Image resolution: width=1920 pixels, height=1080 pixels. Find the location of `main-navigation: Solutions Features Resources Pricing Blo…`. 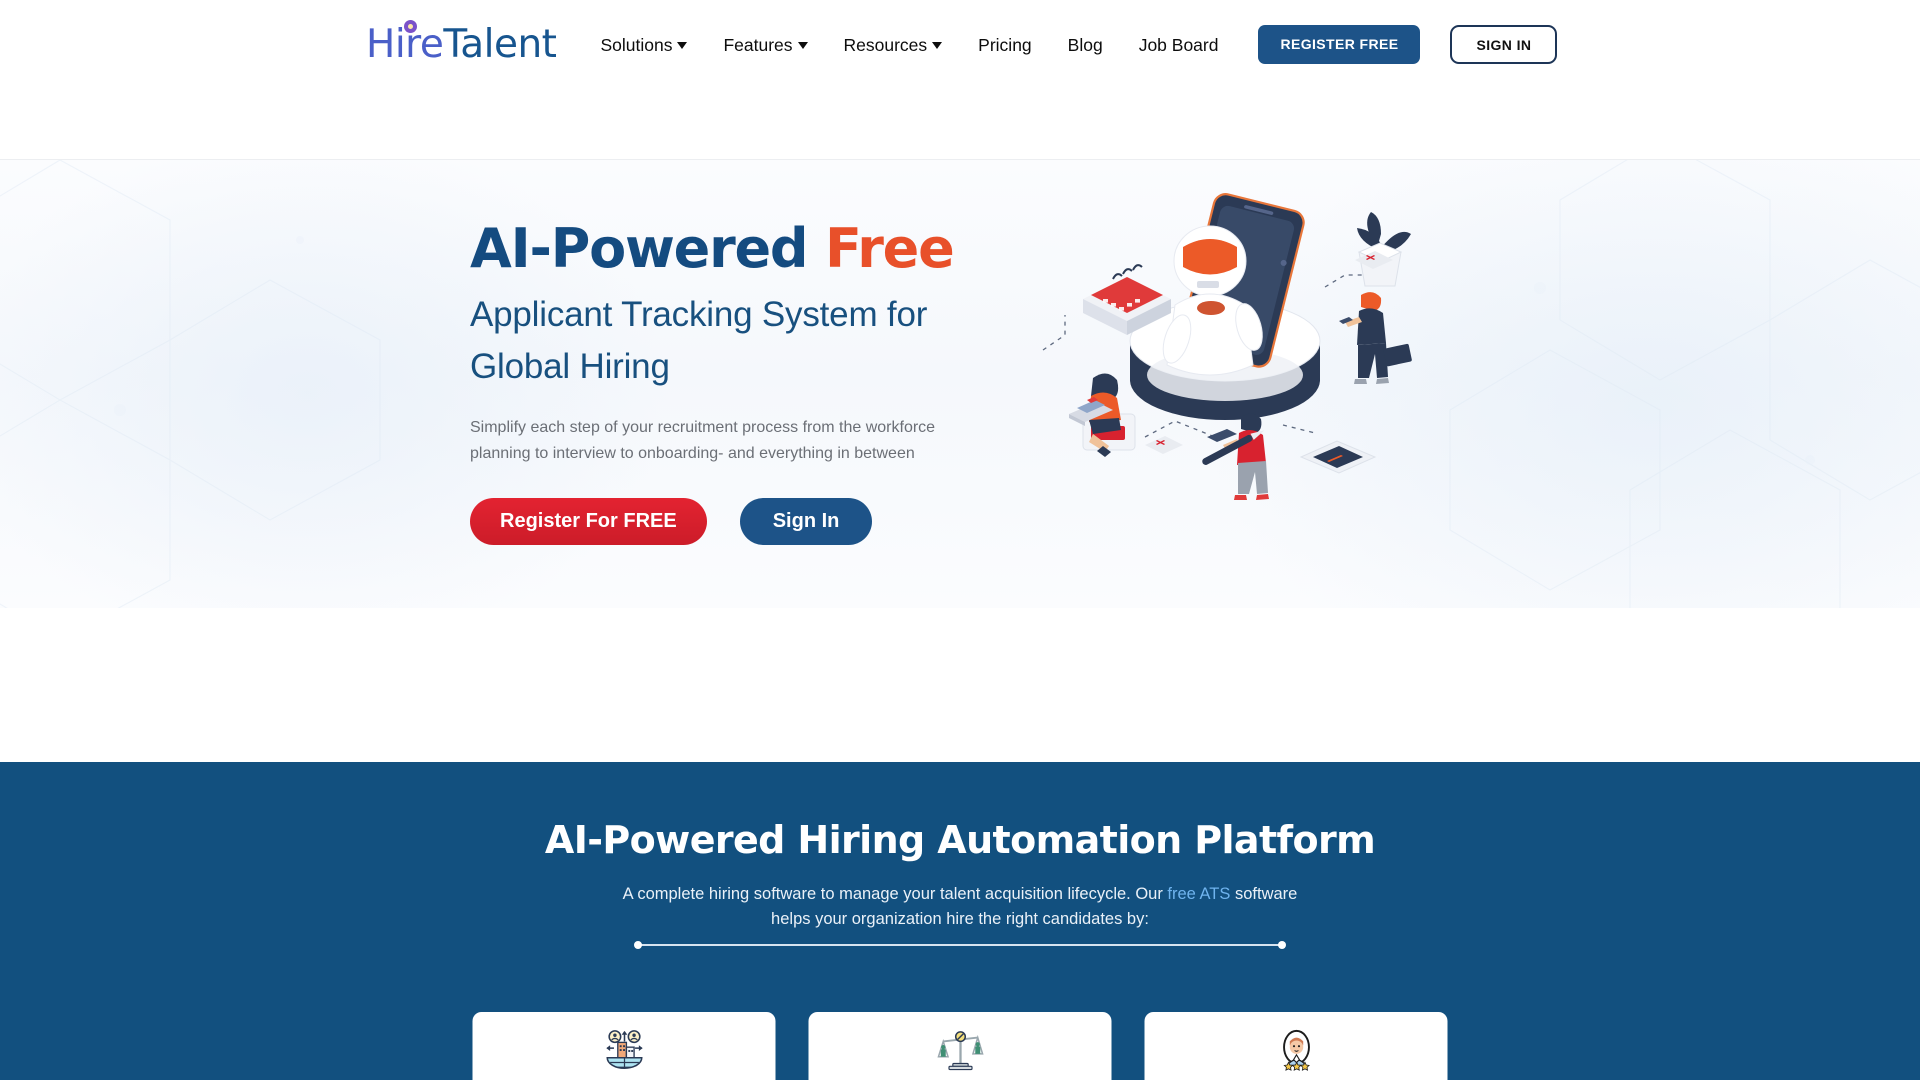

main-navigation: Solutions Features Resources Pricing Blo… is located at coordinates (909, 45).